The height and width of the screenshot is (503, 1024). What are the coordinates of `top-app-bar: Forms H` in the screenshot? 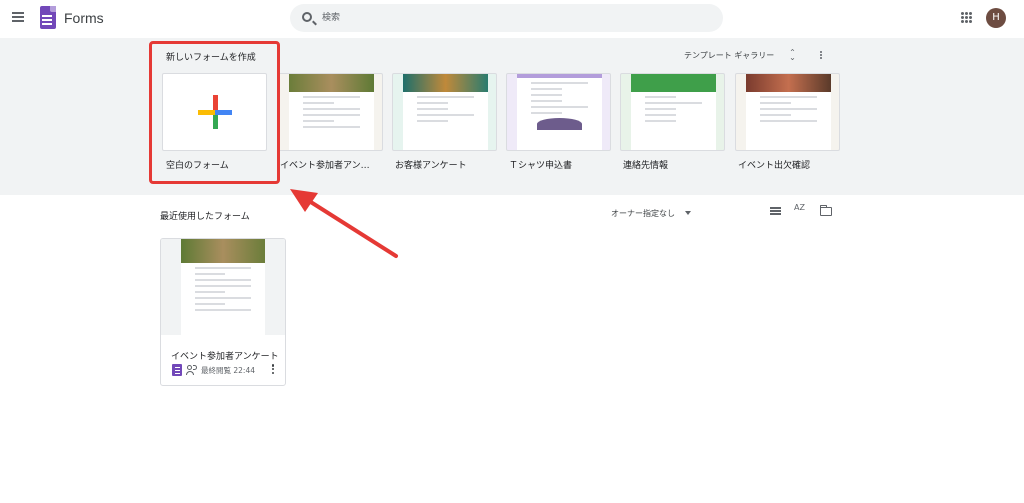 It's located at (512, 19).